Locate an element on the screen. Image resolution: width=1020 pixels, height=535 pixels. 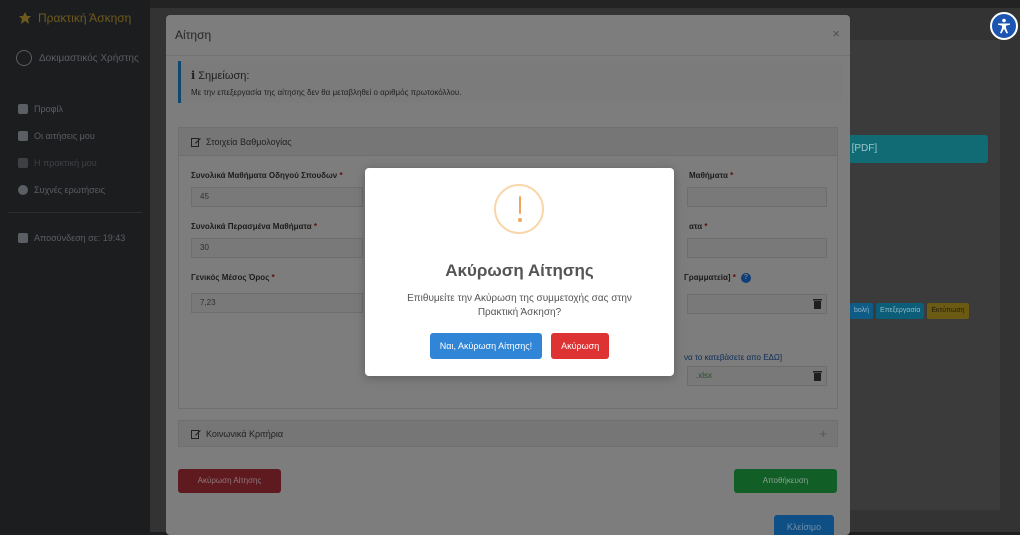
sidebar-item-label: Η πρακτική μου is located at coordinates (65, 162).